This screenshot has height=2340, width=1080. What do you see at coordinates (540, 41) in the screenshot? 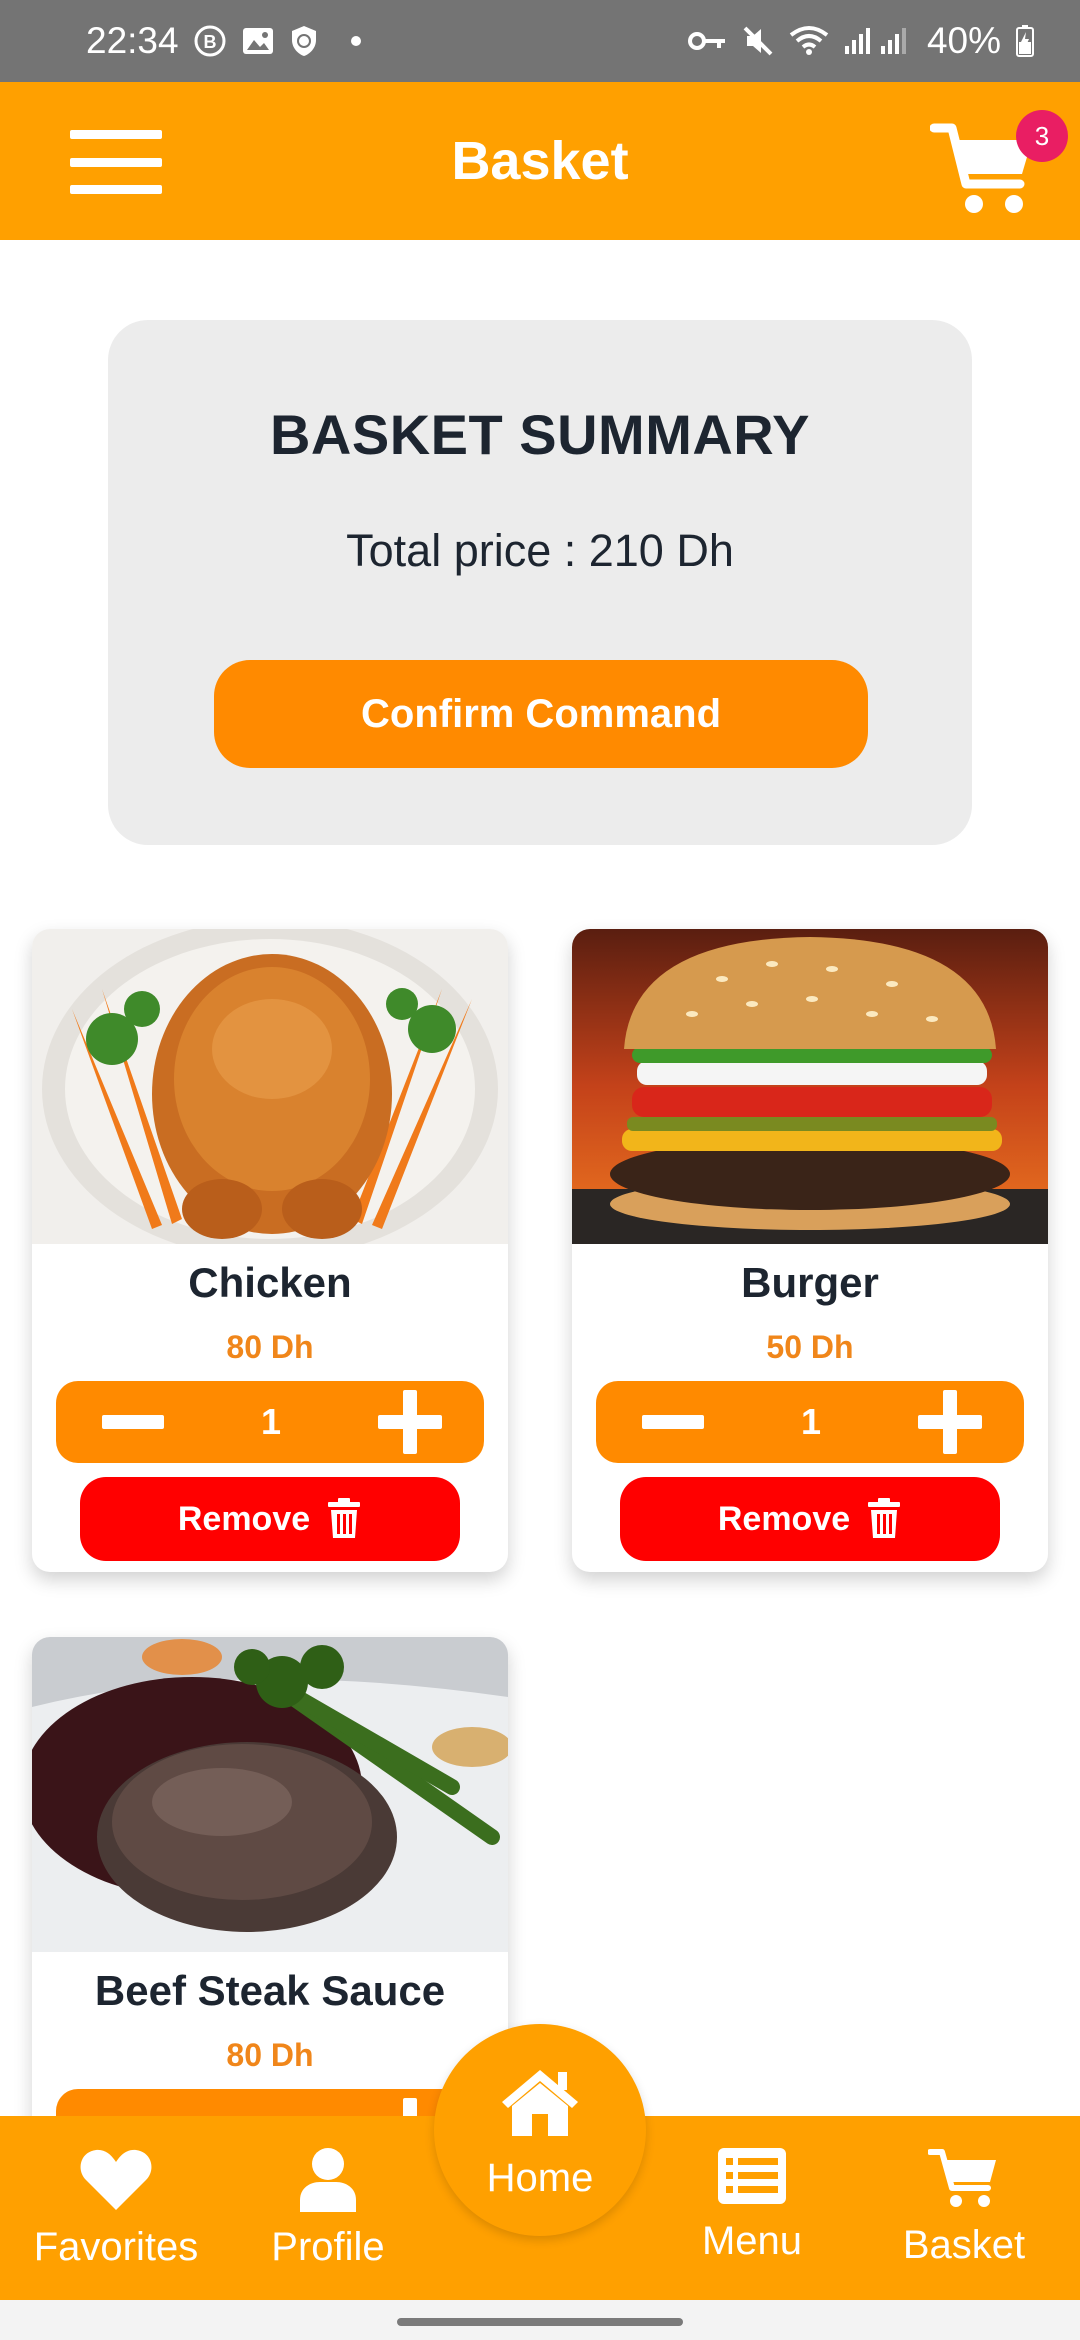
I see `status-bar: 22:34 B 40%` at bounding box center [540, 41].